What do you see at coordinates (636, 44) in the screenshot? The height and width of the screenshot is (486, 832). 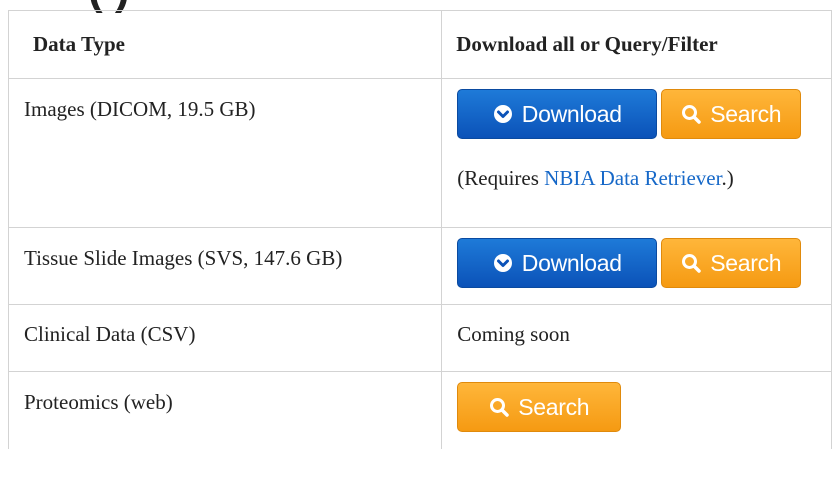 I see `header-download-query: Download all or Query/Filter` at bounding box center [636, 44].